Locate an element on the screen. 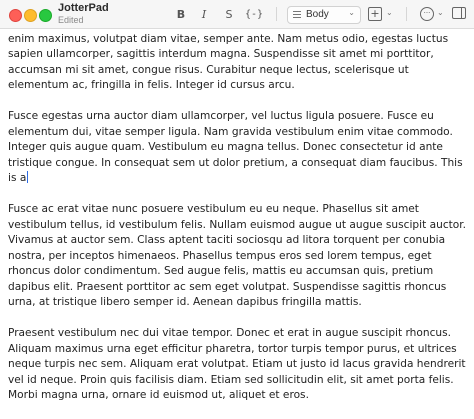 This screenshot has height=419, width=474. sidebar-toggle-icon is located at coordinates (459, 13).